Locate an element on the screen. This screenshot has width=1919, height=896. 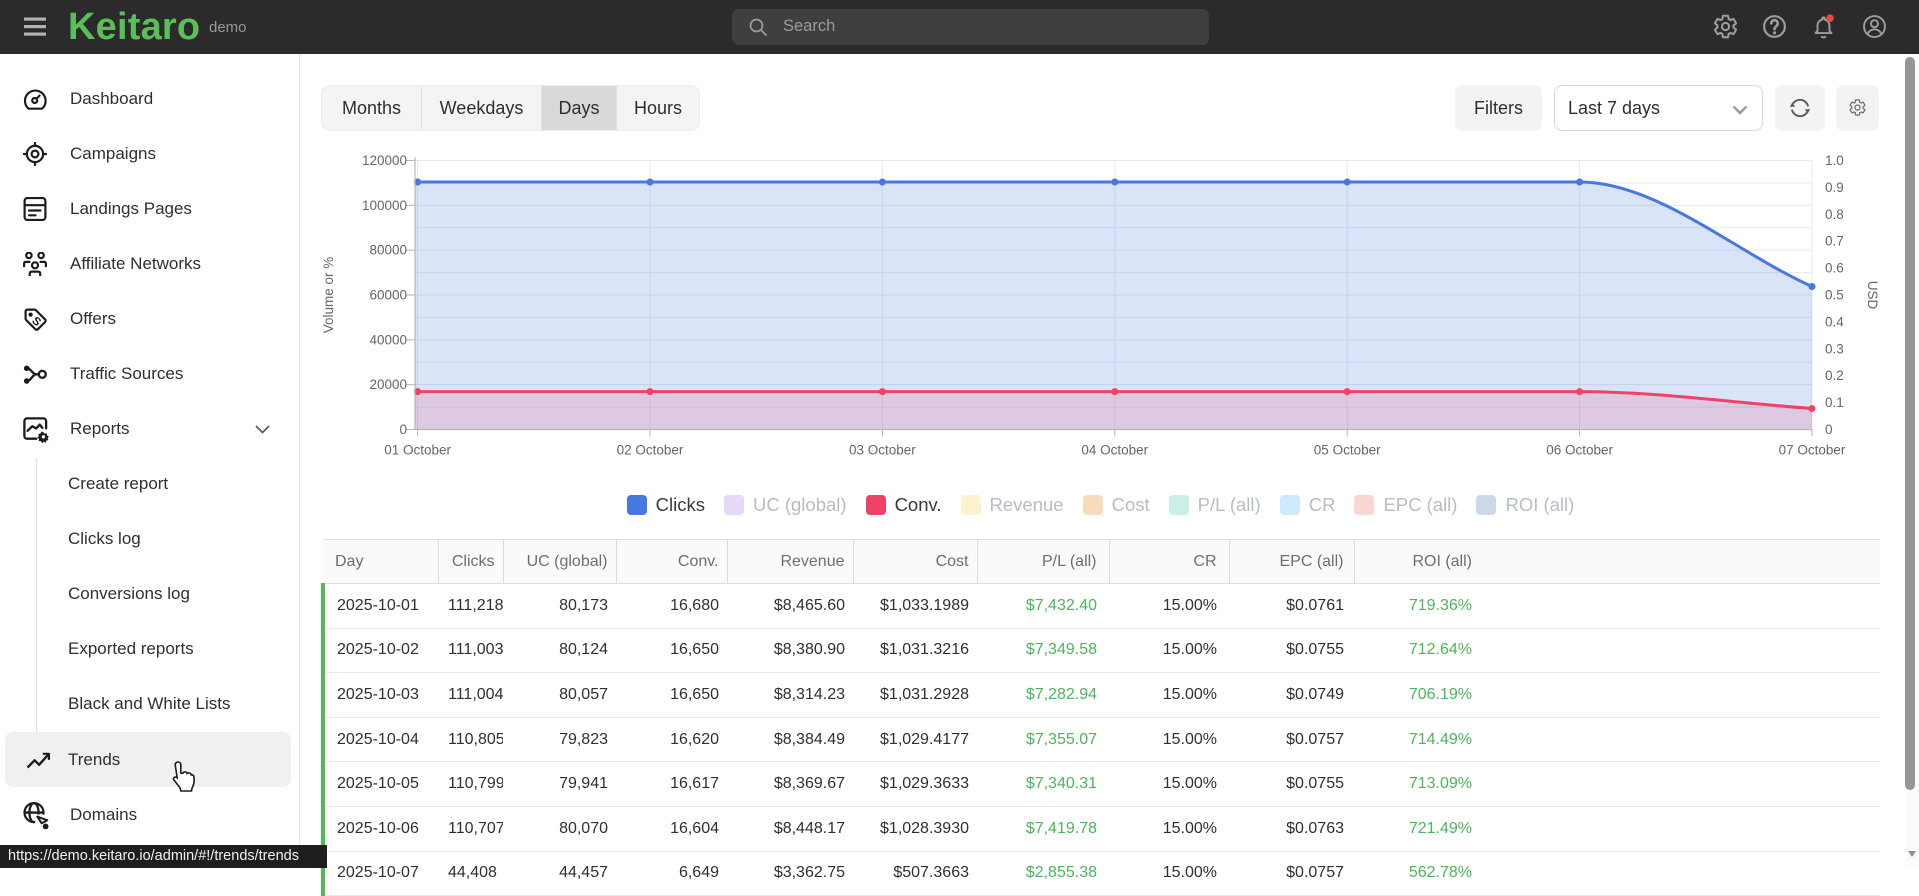
svg-text: 100000 is located at coordinates (384, 205).